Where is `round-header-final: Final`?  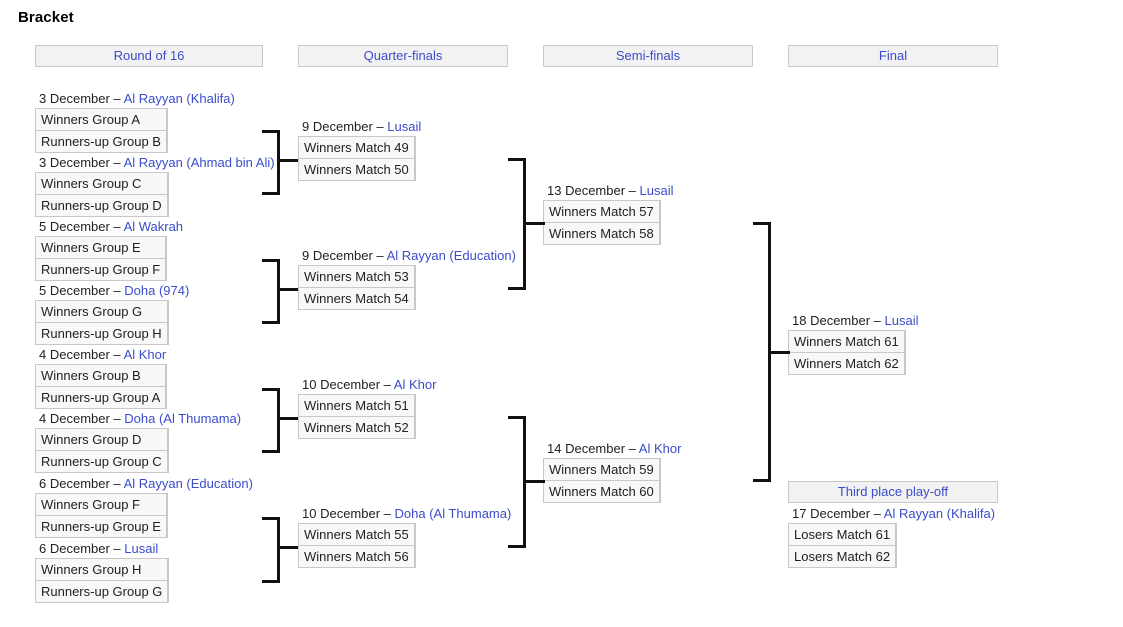
round-header-final: Final is located at coordinates (893, 56).